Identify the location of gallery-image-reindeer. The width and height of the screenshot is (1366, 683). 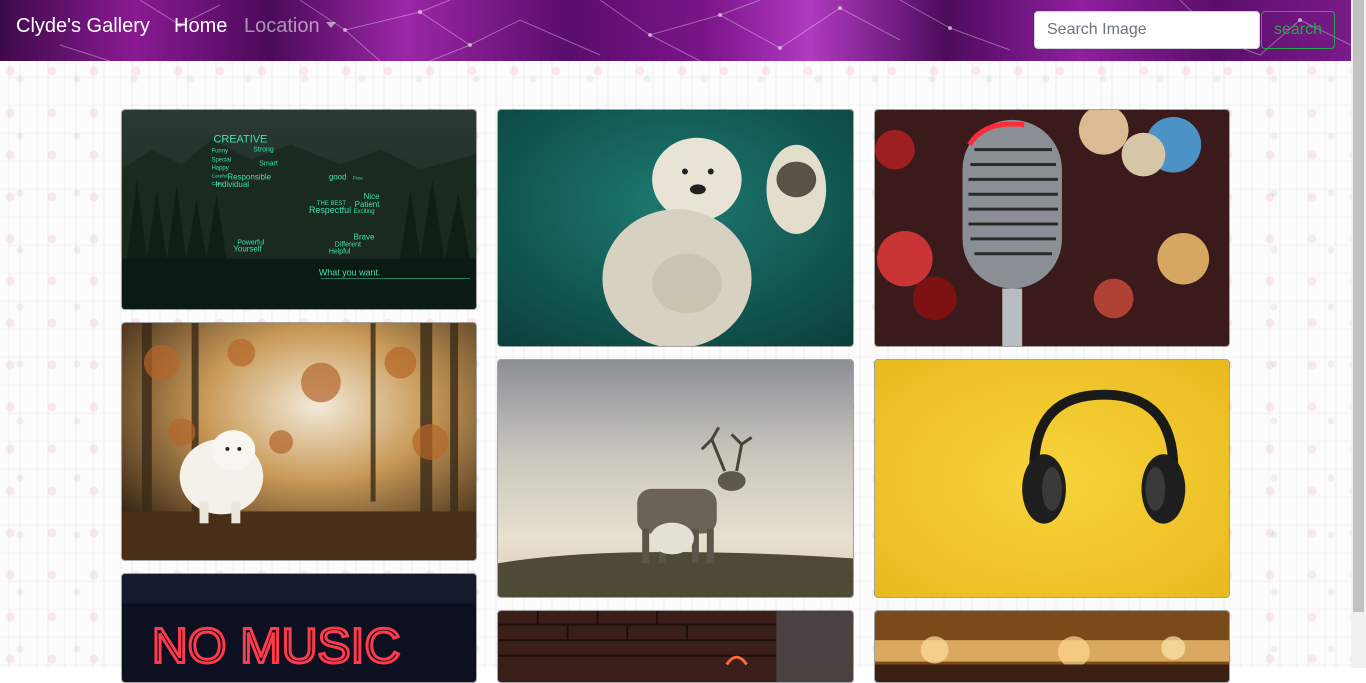
(675, 478).